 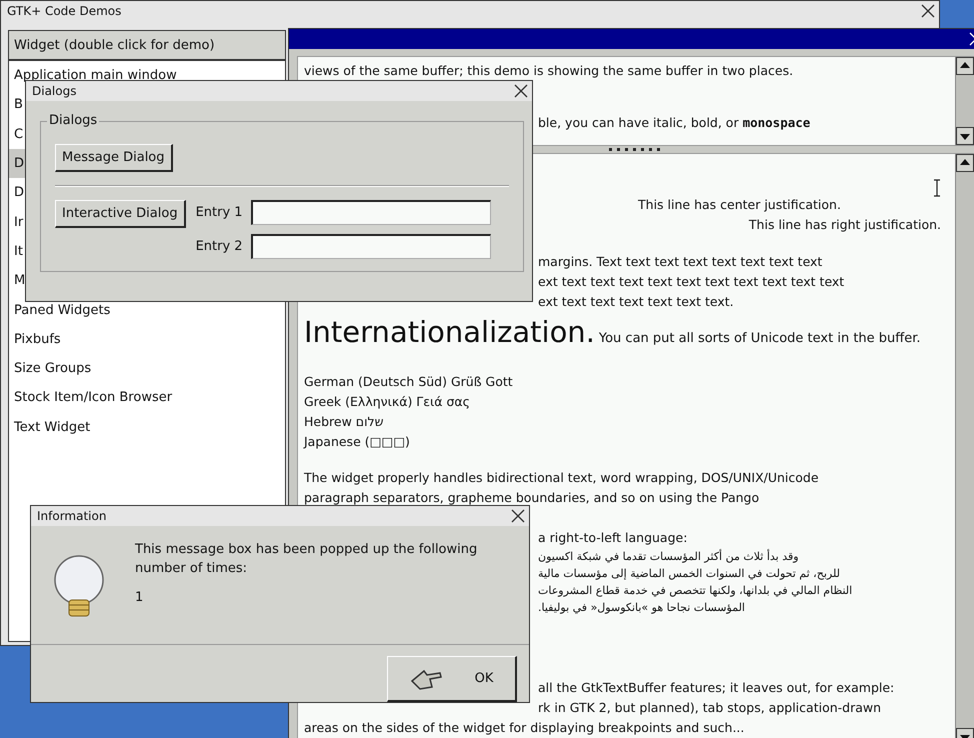 What do you see at coordinates (408, 381) in the screenshot?
I see `text-line: German (Deutsch Süd) Grüß Gott` at bounding box center [408, 381].